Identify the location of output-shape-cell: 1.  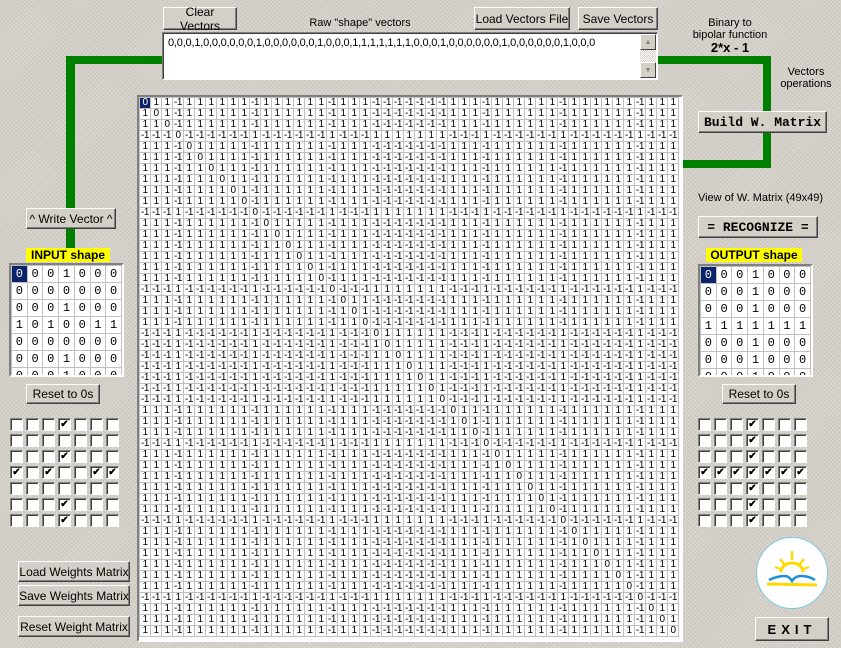
(755, 371).